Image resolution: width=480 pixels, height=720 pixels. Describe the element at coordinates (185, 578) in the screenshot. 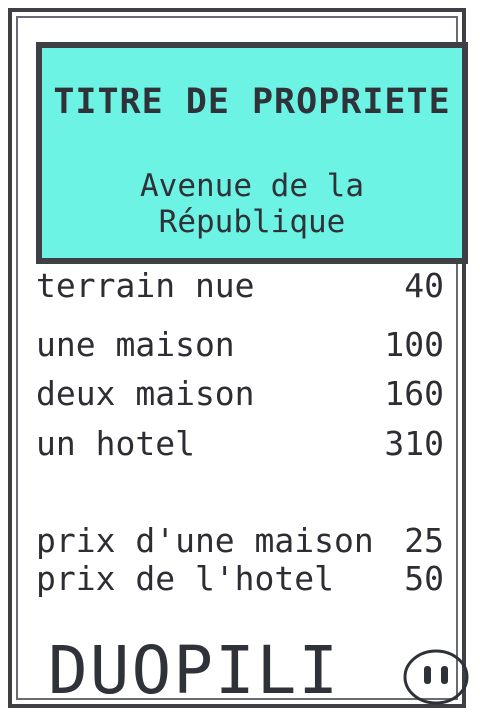

I see `price-label: prix de l'hotel` at that location.